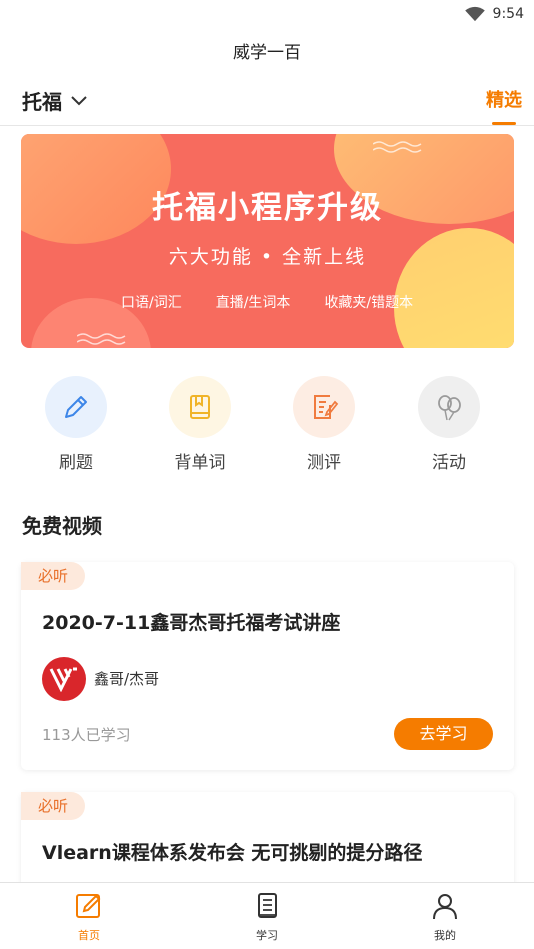  I want to click on status-time: 9:54, so click(508, 14).